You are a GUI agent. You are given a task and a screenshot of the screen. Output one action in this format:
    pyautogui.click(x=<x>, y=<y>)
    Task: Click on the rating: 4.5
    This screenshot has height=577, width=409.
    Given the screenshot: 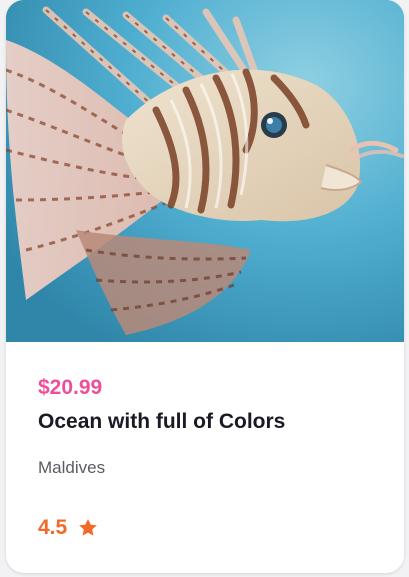 What is the action you would take?
    pyautogui.click(x=68, y=528)
    